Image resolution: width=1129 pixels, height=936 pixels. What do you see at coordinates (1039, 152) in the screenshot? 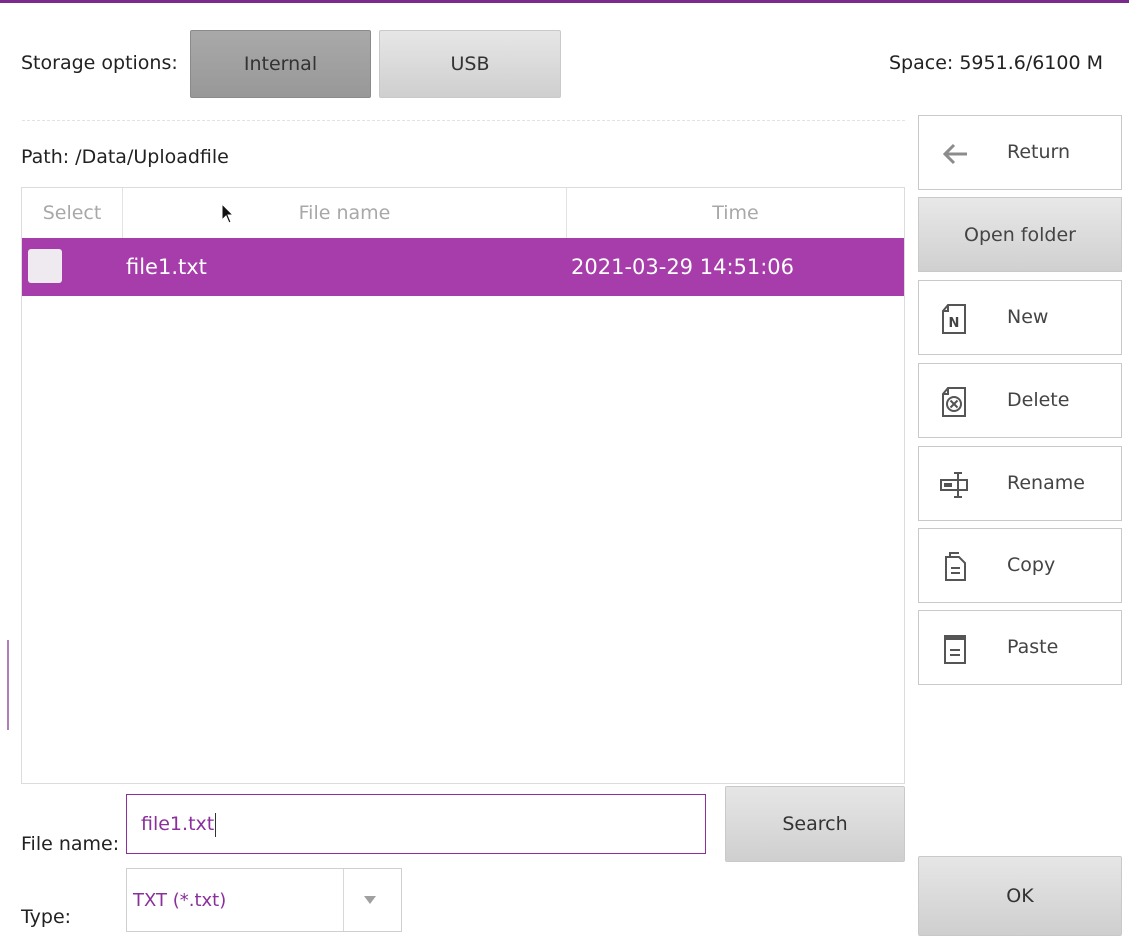
I see `return-label: Return` at bounding box center [1039, 152].